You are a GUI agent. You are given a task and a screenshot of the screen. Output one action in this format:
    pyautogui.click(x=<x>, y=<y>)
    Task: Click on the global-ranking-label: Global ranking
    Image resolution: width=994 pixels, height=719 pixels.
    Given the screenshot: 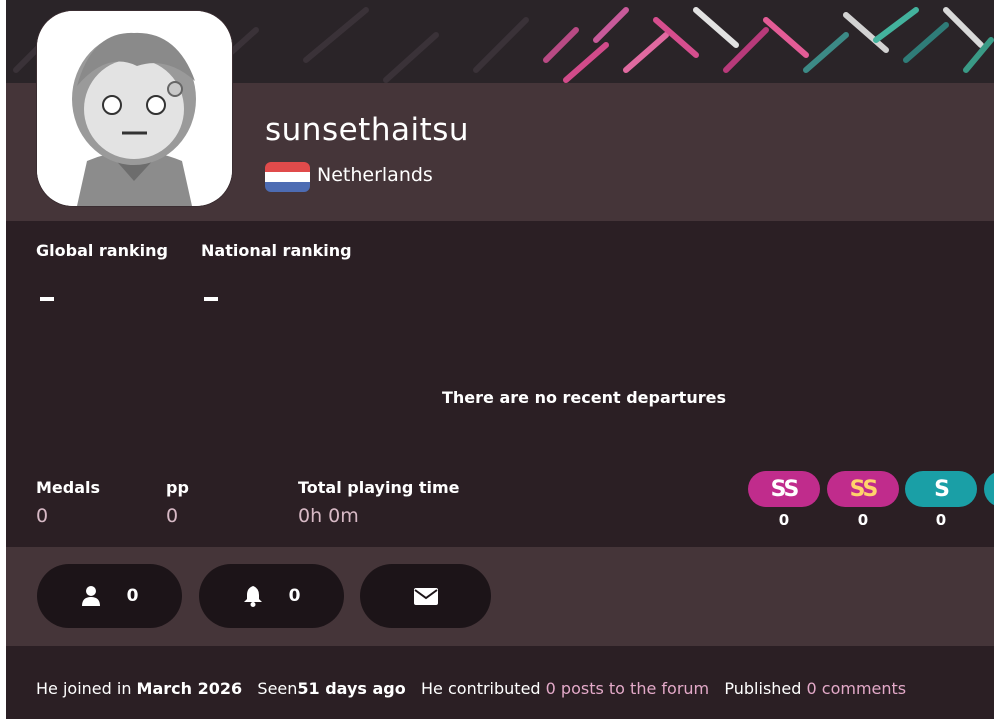 What is the action you would take?
    pyautogui.click(x=102, y=250)
    